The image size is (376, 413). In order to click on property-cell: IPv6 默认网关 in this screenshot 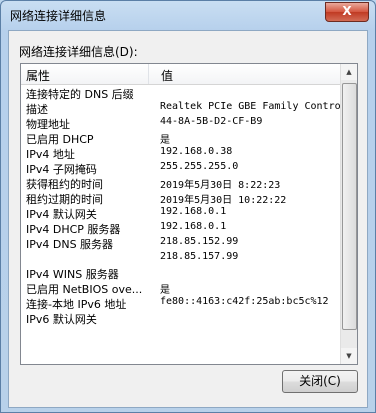, I will do `click(61, 319)`.